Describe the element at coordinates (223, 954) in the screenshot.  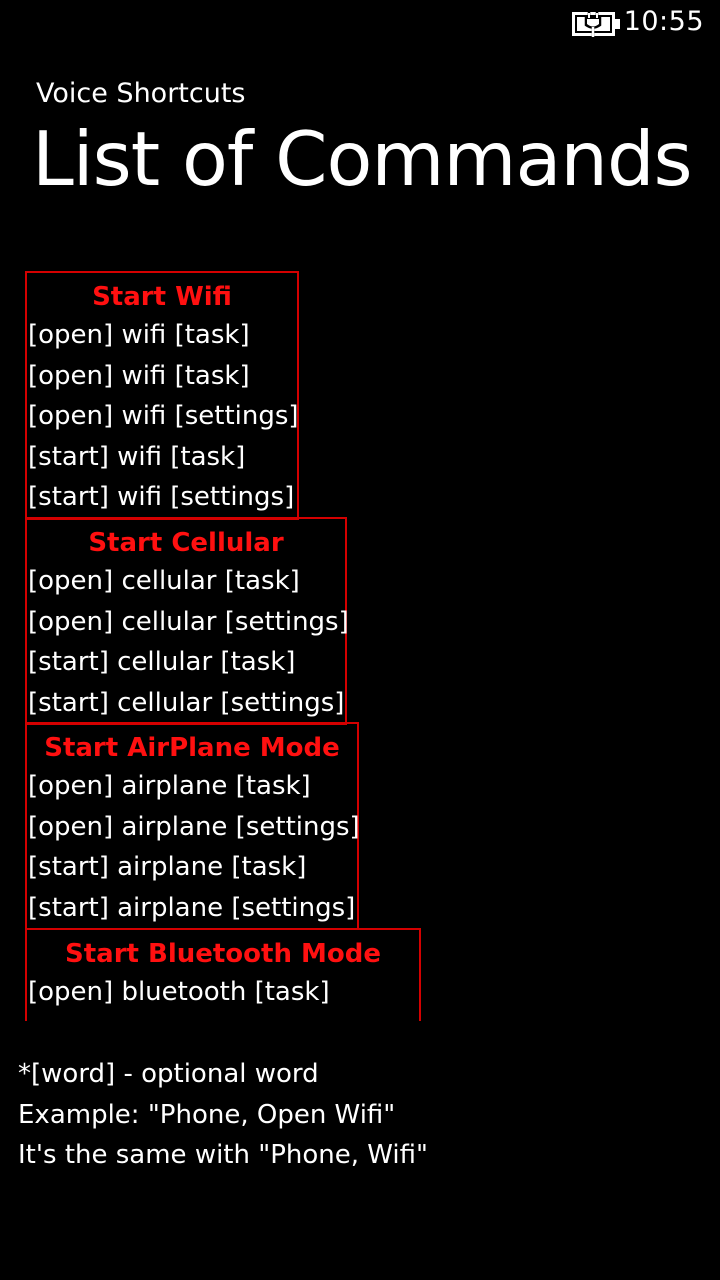
I see `group-title: Start Bluetooth Mode` at that location.